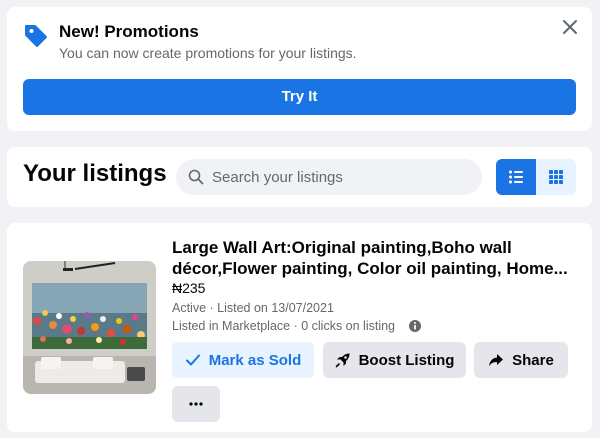 This screenshot has height=438, width=600. I want to click on tag-icon, so click(36, 36).